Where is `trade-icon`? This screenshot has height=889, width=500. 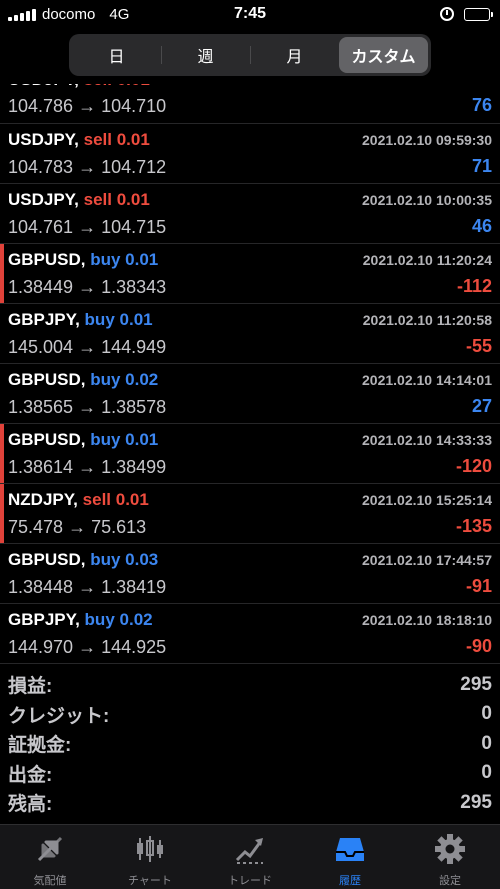 trade-icon is located at coordinates (250, 849).